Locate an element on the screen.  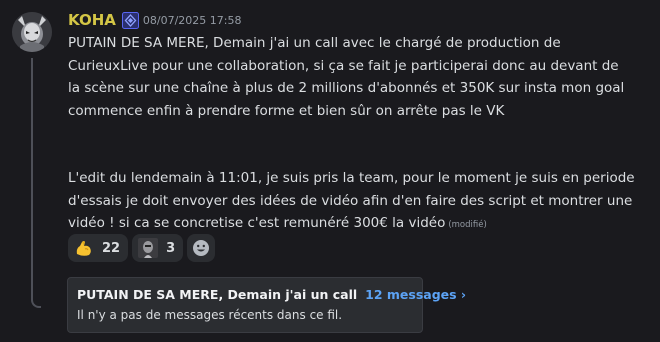
edited-label: (modifié) is located at coordinates (467, 225).